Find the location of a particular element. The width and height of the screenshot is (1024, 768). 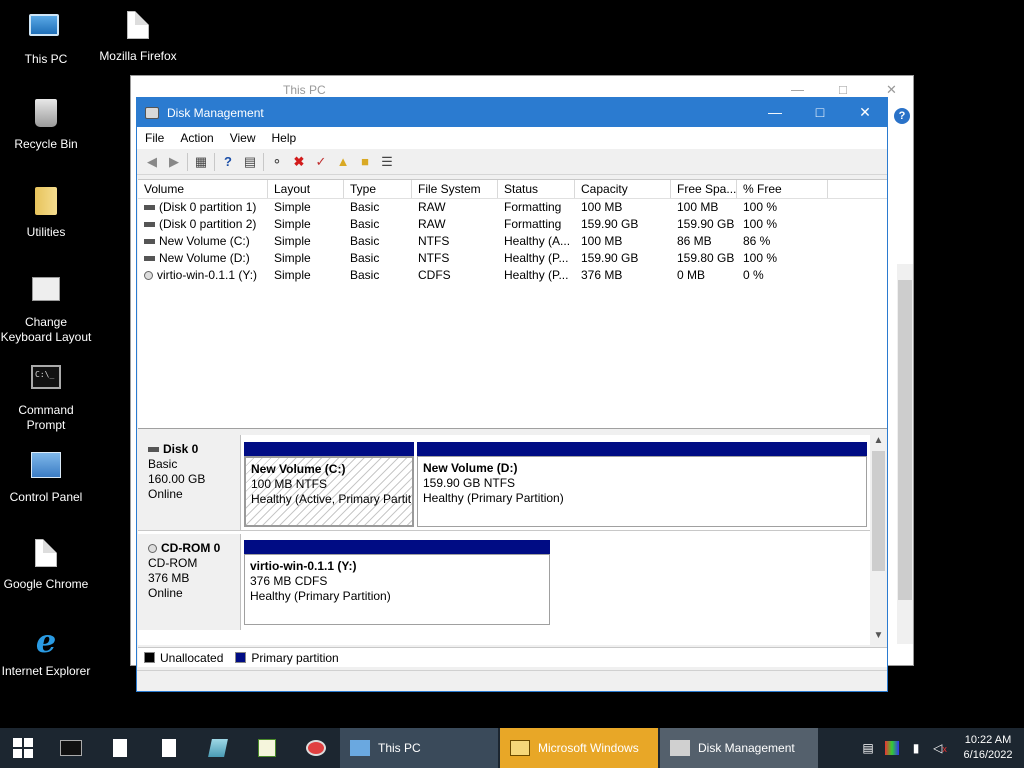

percent-free-cell: 100 % is located at coordinates (760, 224).